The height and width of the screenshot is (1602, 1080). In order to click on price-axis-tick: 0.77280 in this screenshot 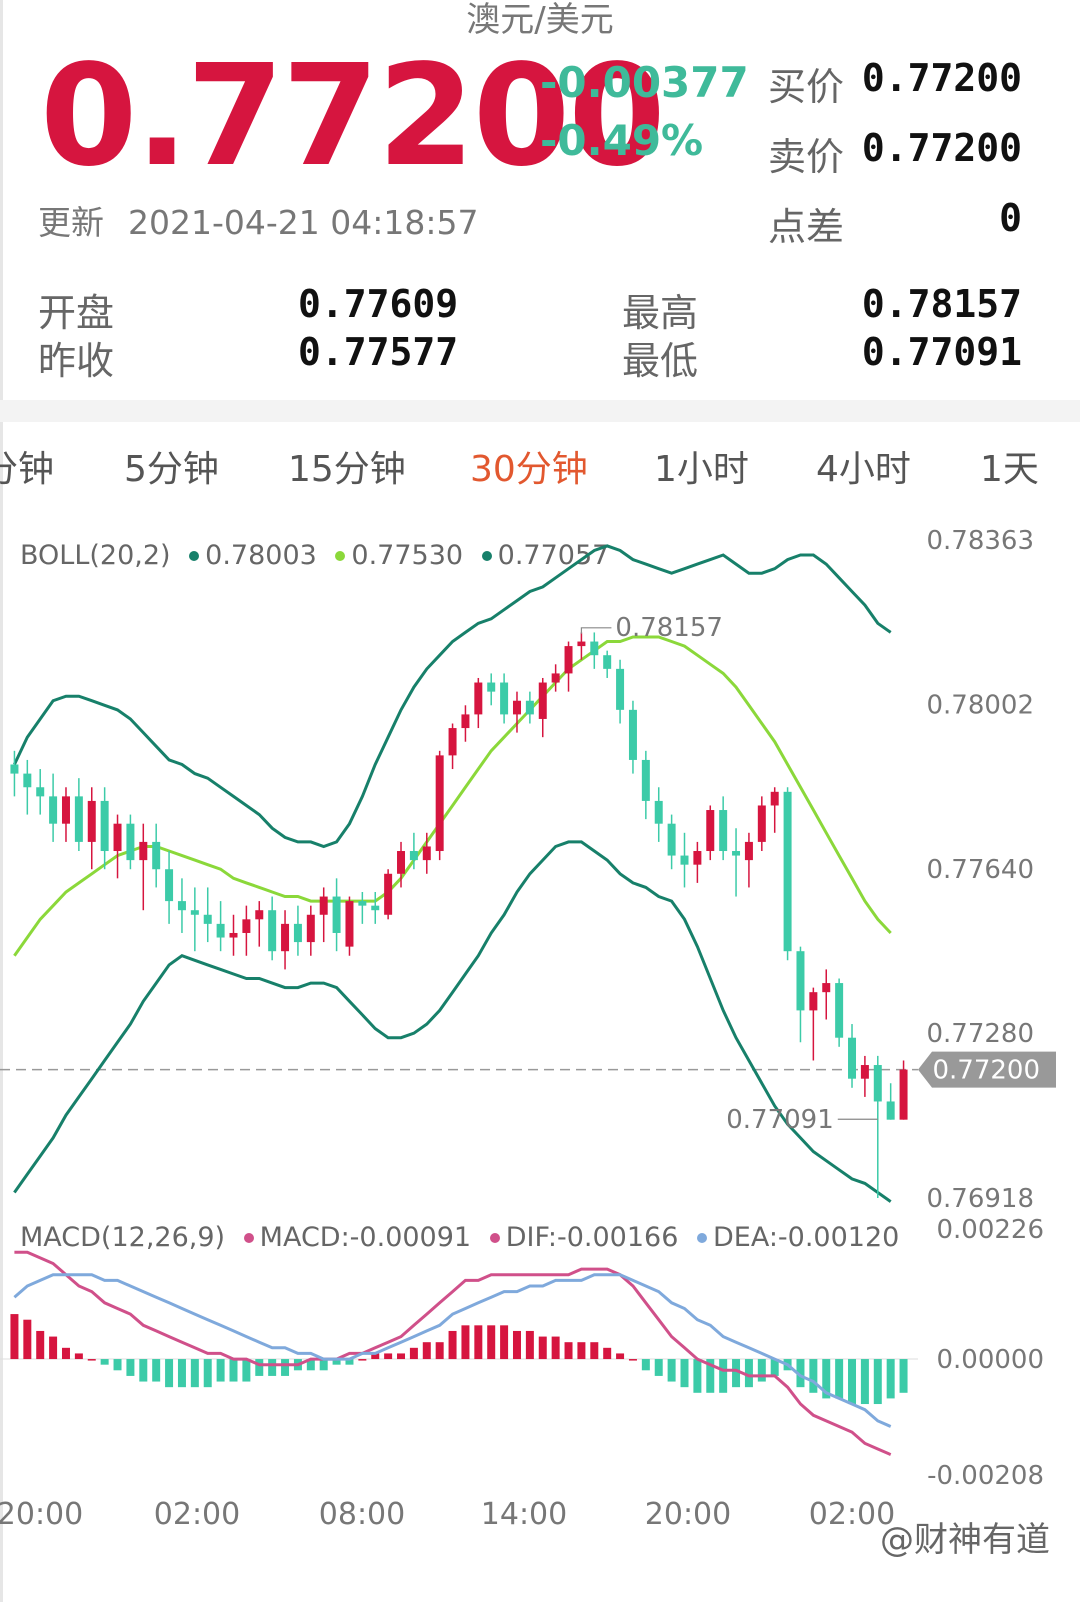, I will do `click(980, 1034)`.